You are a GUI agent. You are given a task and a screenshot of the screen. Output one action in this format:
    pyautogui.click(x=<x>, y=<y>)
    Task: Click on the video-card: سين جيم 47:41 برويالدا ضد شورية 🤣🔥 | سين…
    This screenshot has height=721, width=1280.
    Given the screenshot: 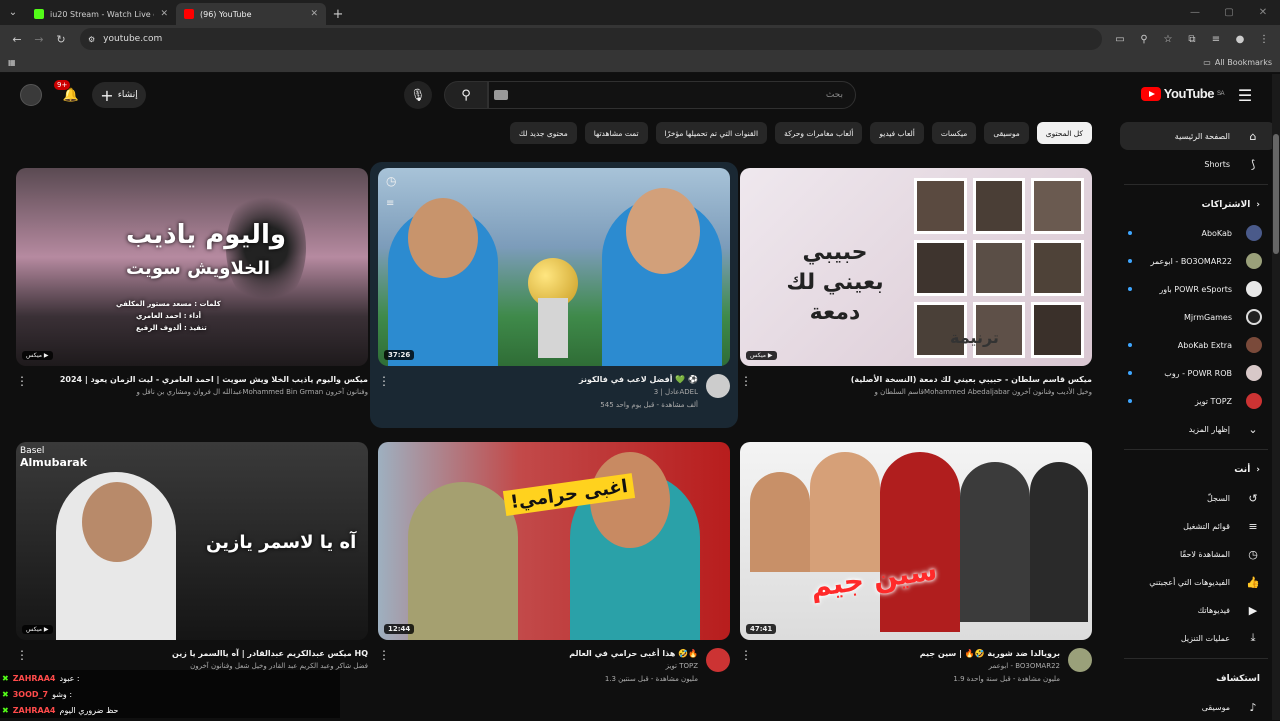 What is the action you would take?
    pyautogui.click(x=916, y=563)
    